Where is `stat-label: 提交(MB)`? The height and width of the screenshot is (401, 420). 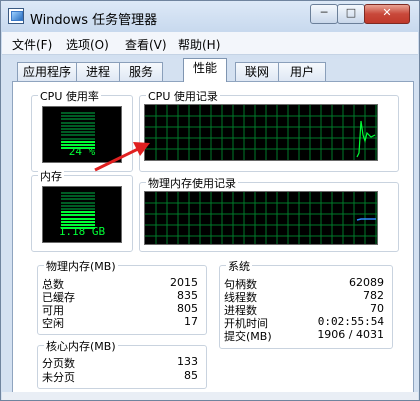 stat-label: 提交(MB) is located at coordinates (248, 336).